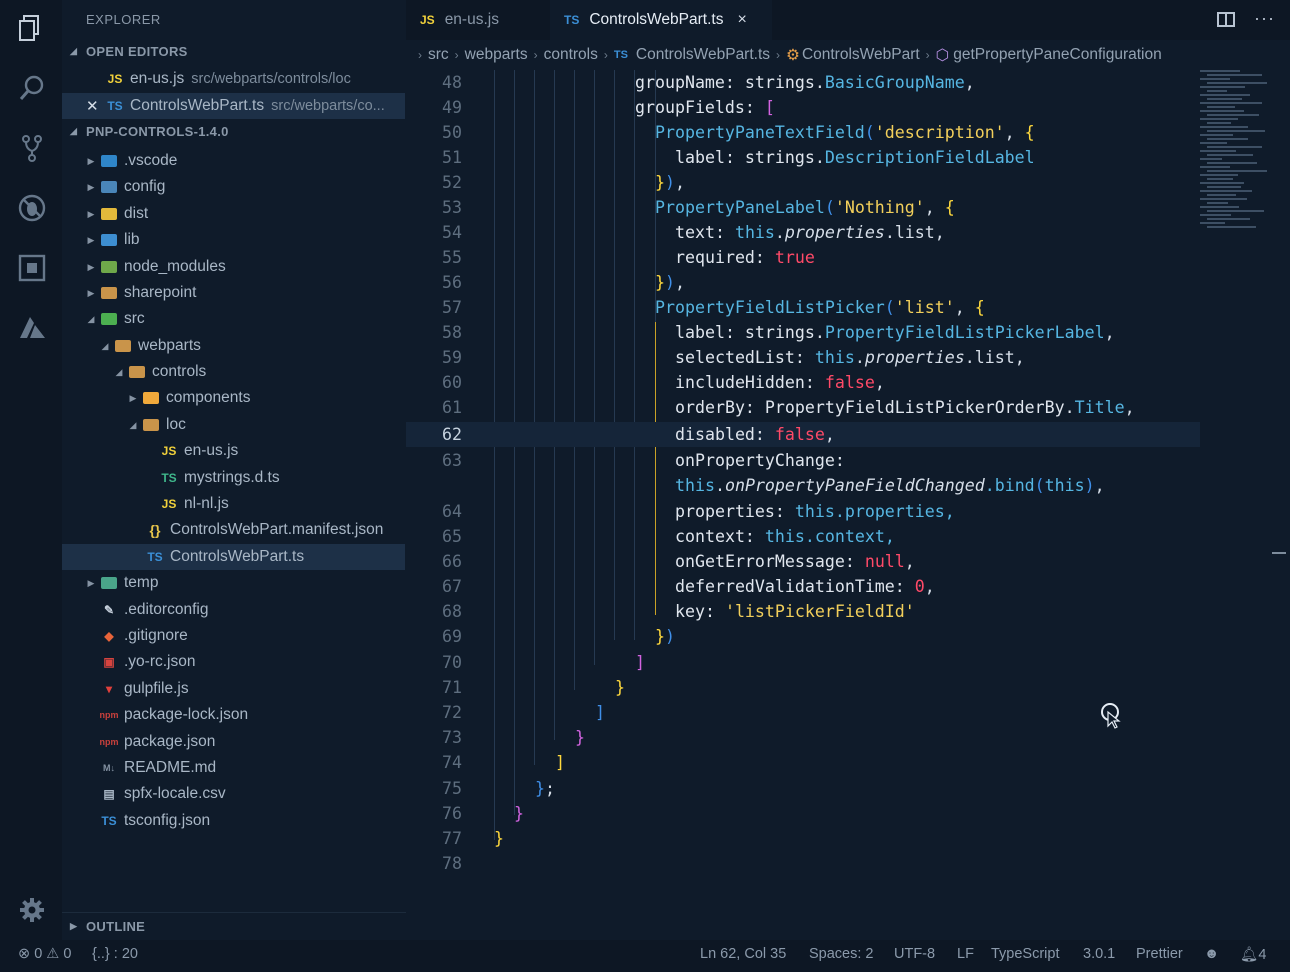 This screenshot has width=1290, height=972. I want to click on tree-item: ◢ webparts, so click(233, 346).